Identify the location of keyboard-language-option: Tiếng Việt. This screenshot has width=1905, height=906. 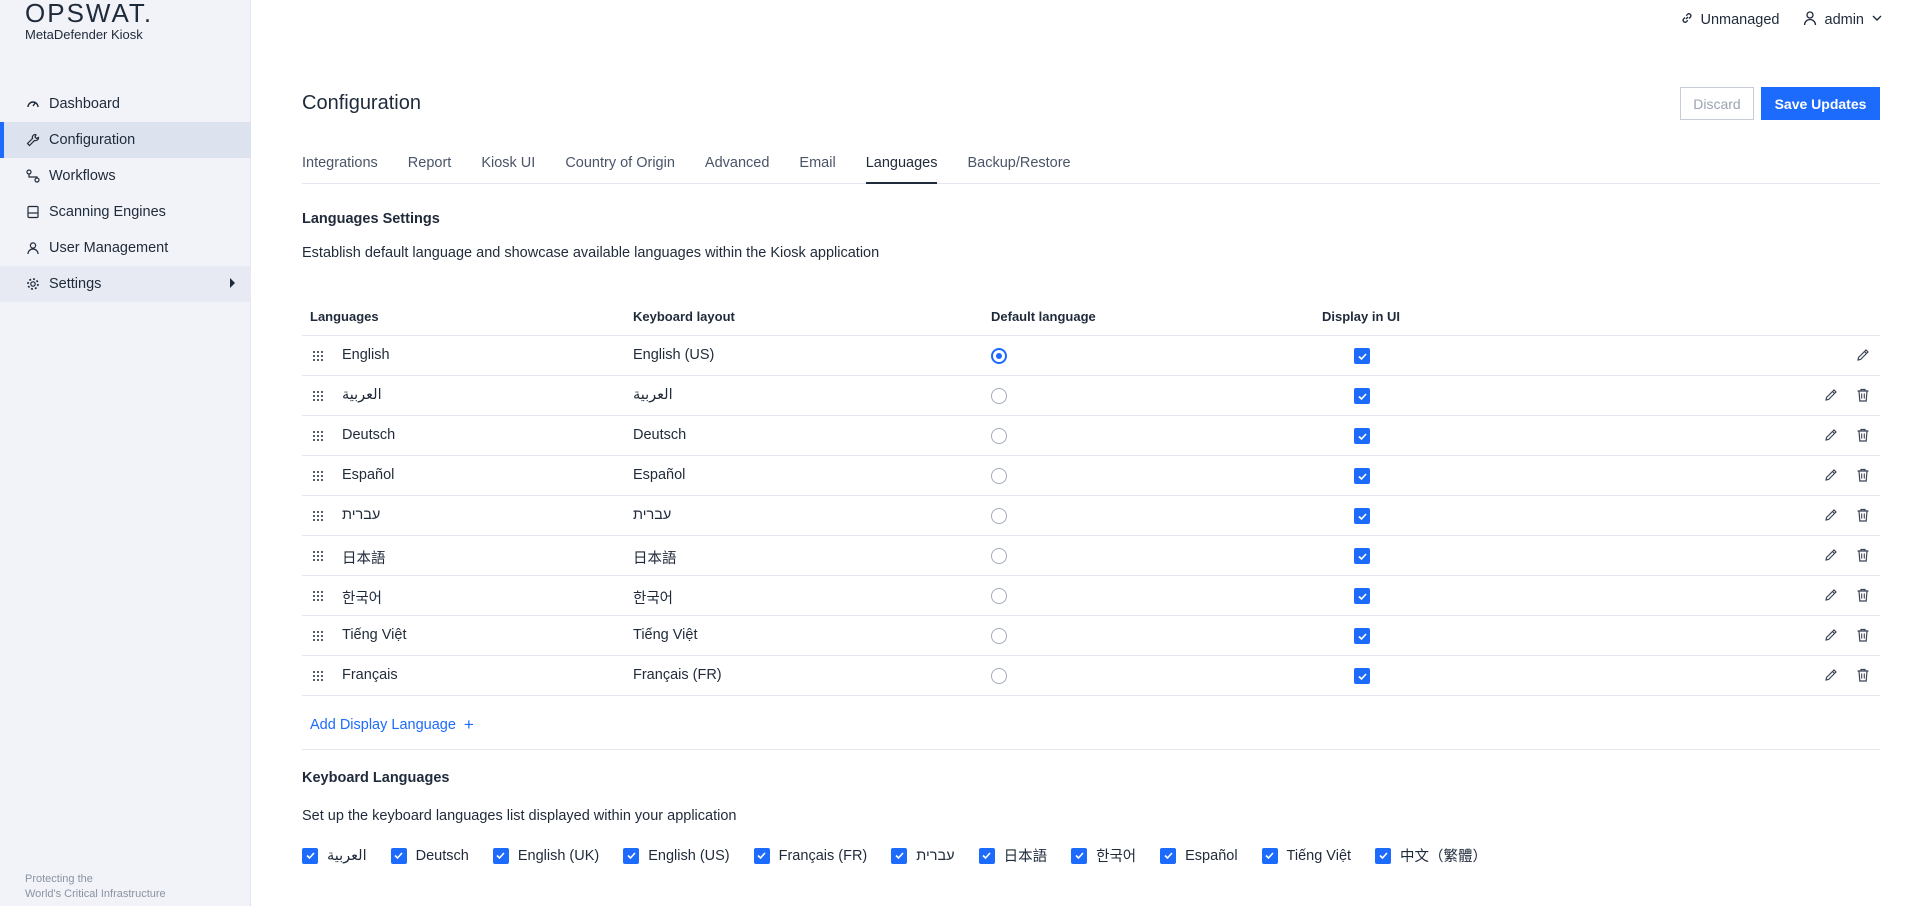
(1306, 855).